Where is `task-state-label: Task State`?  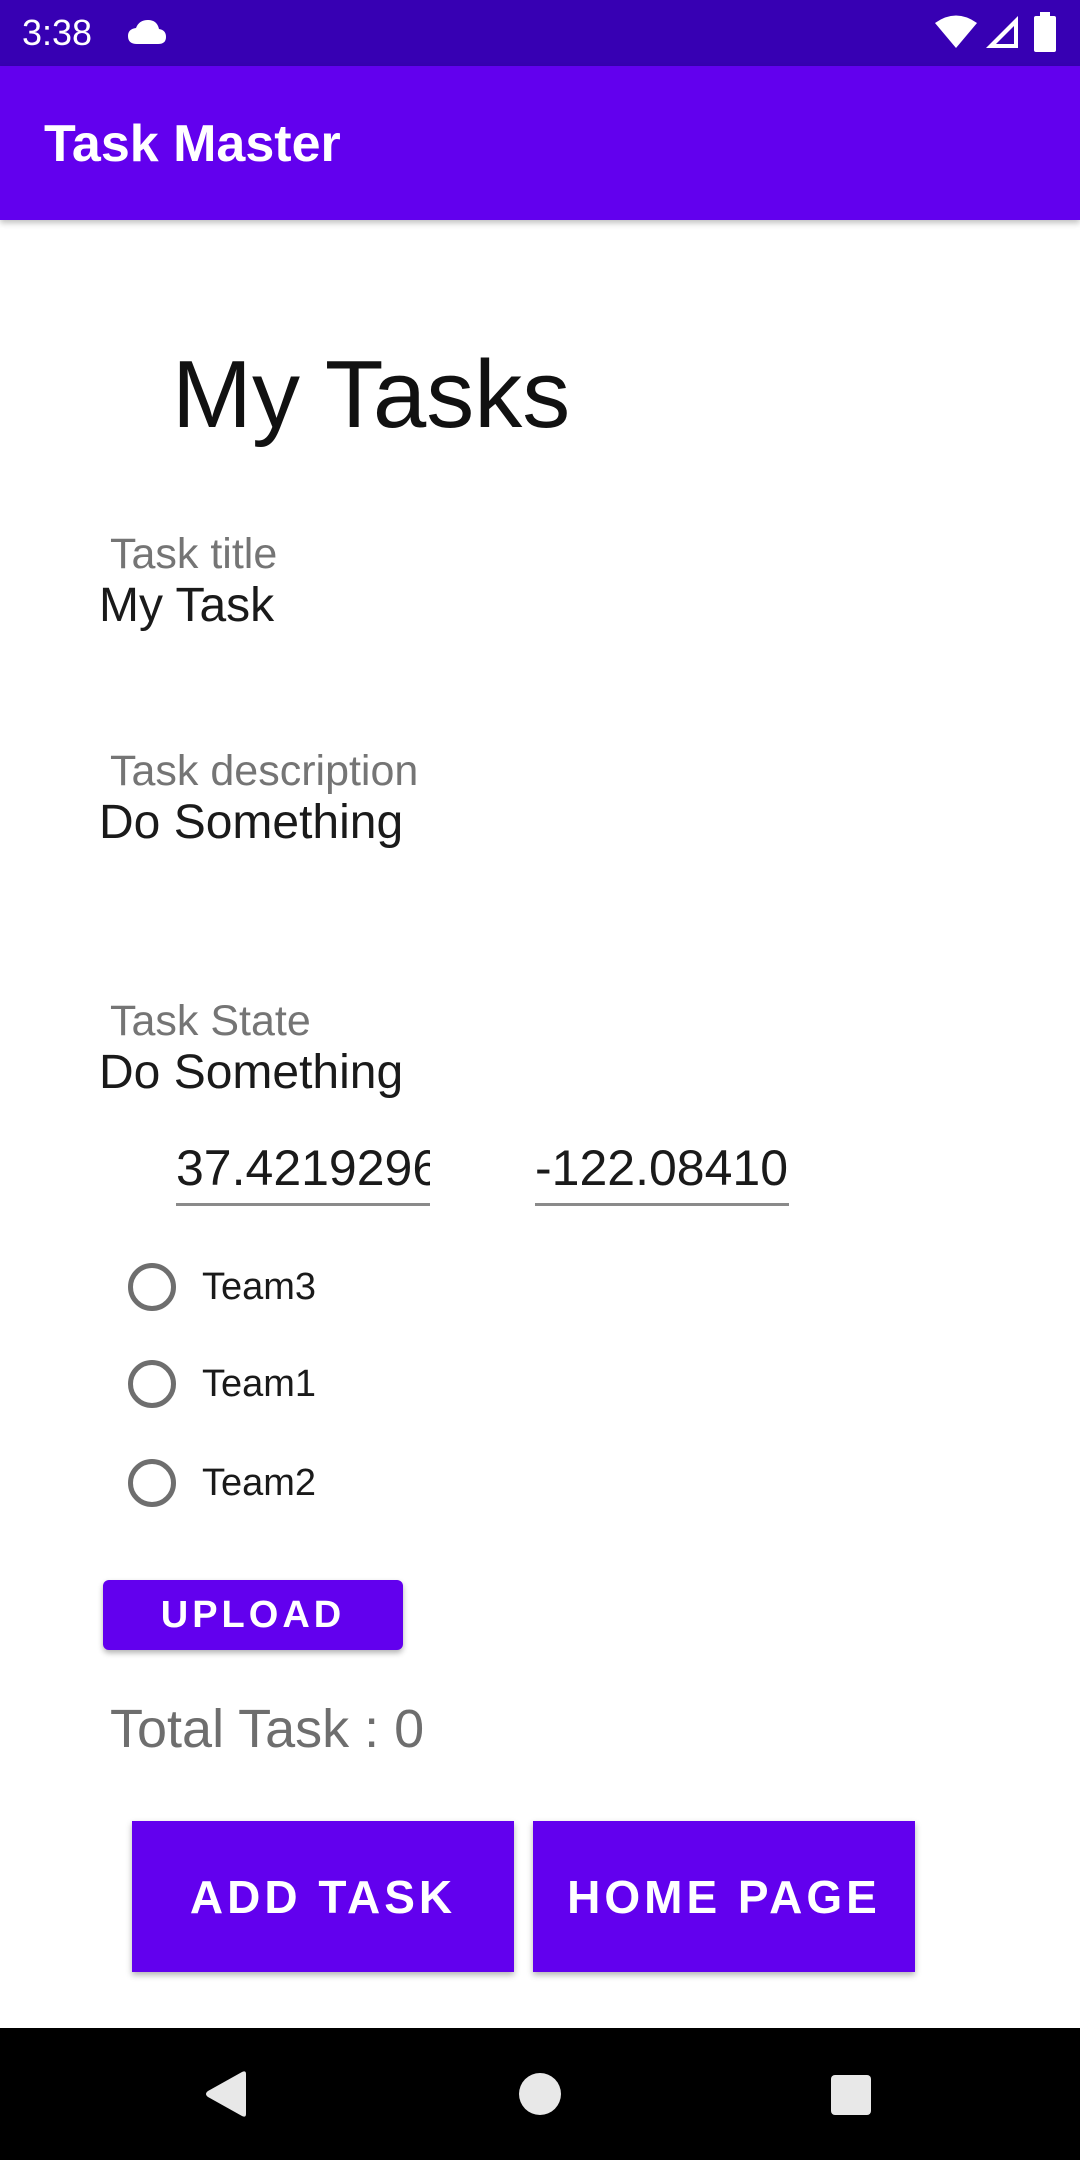 task-state-label: Task State is located at coordinates (210, 1021).